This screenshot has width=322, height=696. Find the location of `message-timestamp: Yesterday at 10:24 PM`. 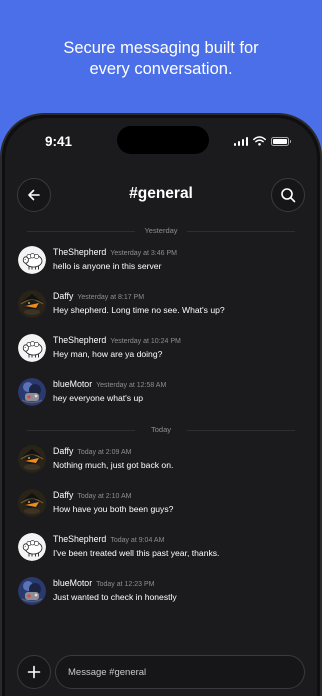

message-timestamp: Yesterday at 10:24 PM is located at coordinates (145, 341).